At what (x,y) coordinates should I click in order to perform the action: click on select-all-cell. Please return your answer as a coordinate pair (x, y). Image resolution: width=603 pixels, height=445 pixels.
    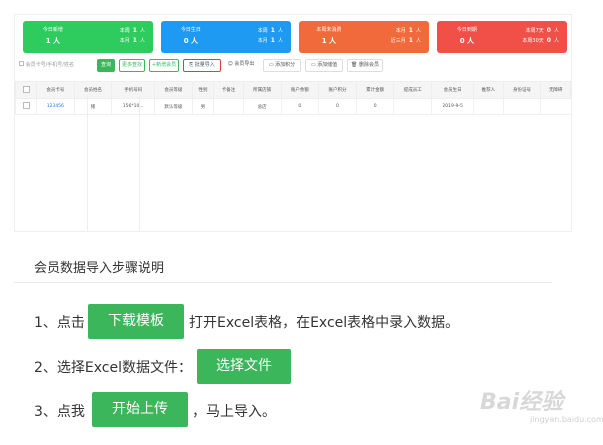
    Looking at the image, I should click on (26, 90).